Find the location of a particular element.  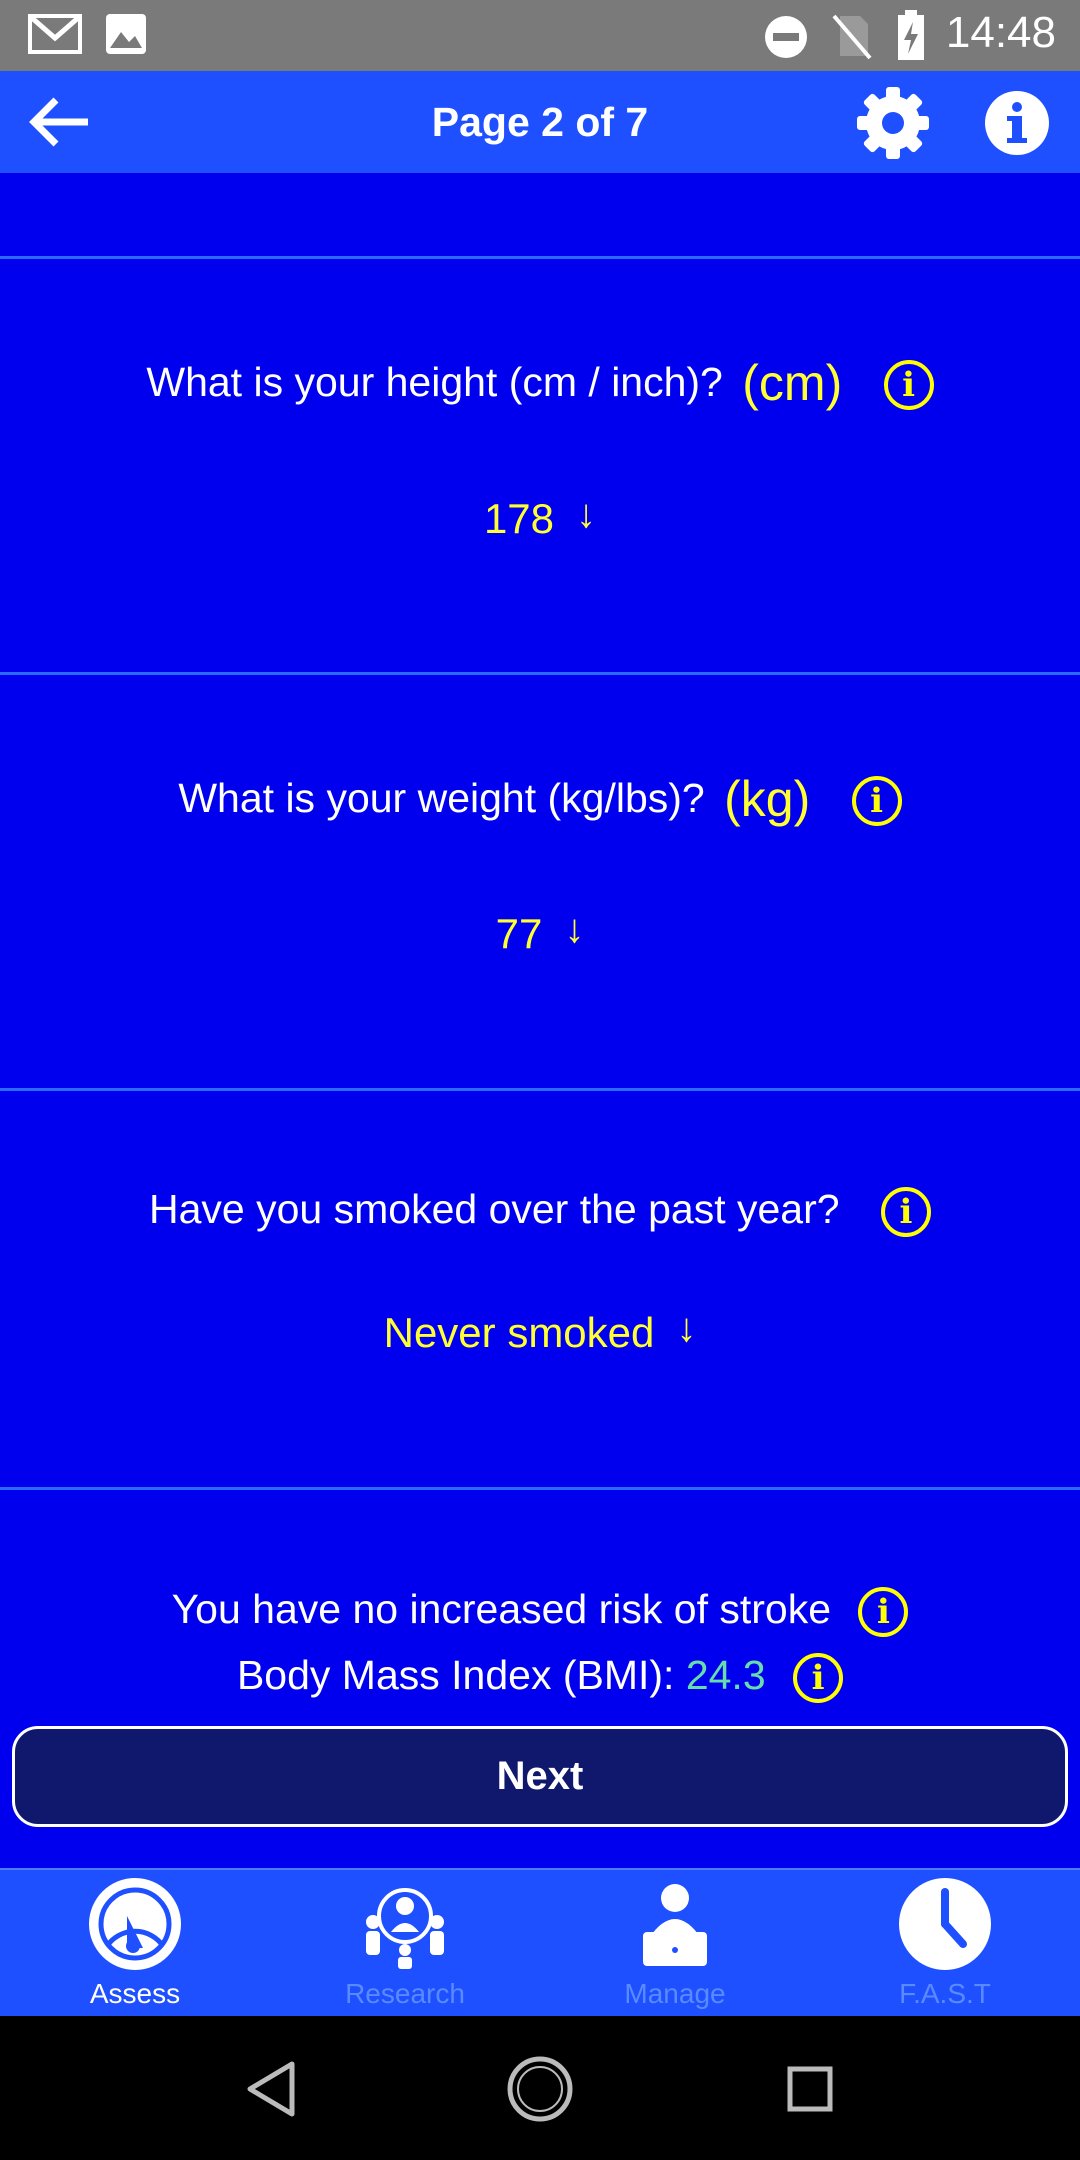

weight-value: 77 is located at coordinates (519, 933).